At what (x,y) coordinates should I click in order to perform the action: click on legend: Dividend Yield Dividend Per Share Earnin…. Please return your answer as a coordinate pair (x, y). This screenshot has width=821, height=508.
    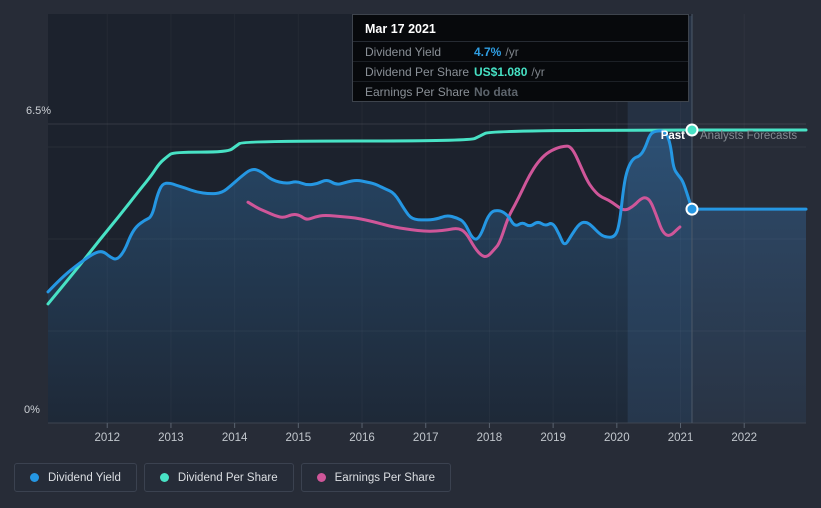
    Looking at the image, I should click on (232, 477).